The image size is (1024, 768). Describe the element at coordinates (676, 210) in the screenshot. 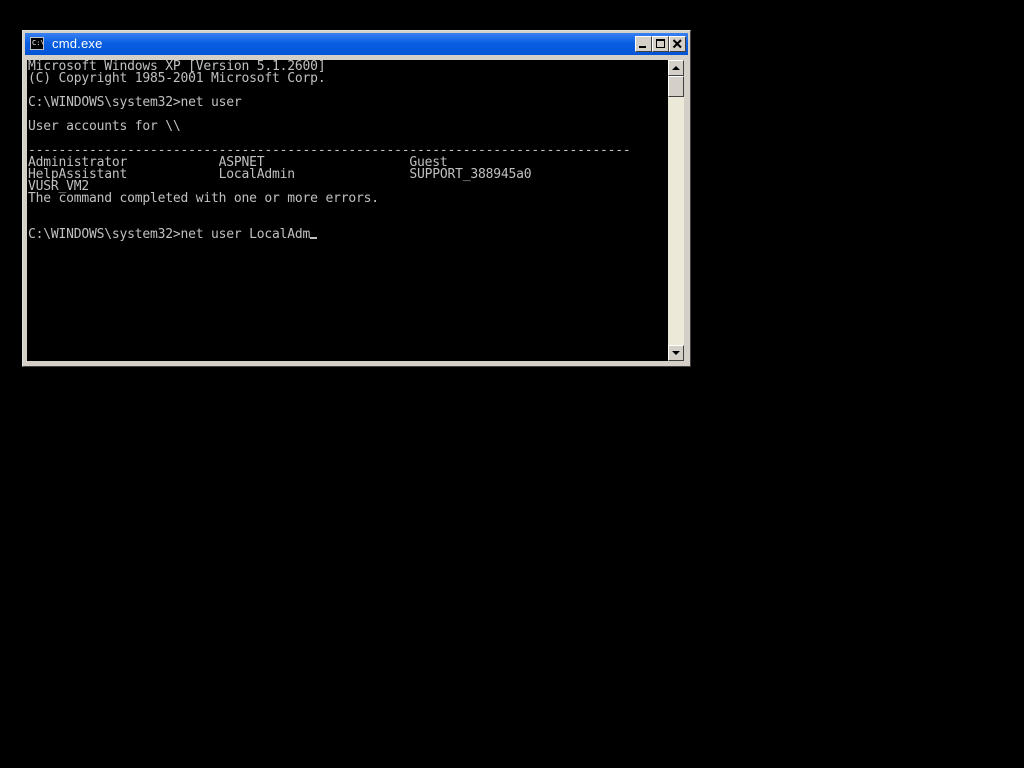

I see `vertical-scrollbar` at that location.